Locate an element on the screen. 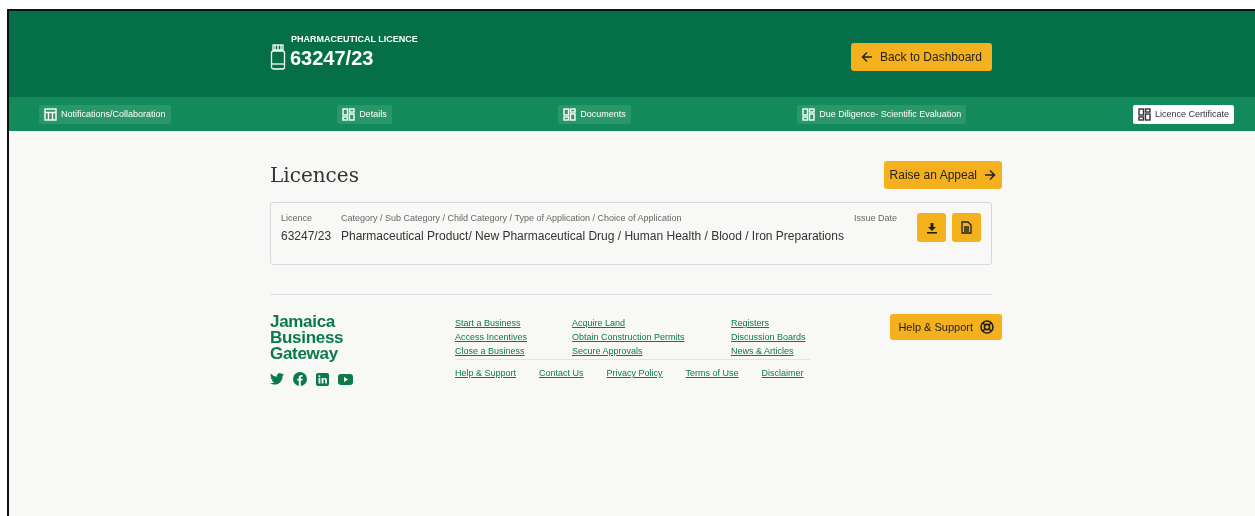  column-label: Category / Sub Category / Child Category / Type of Application / Choice of Application is located at coordinates (512, 218).